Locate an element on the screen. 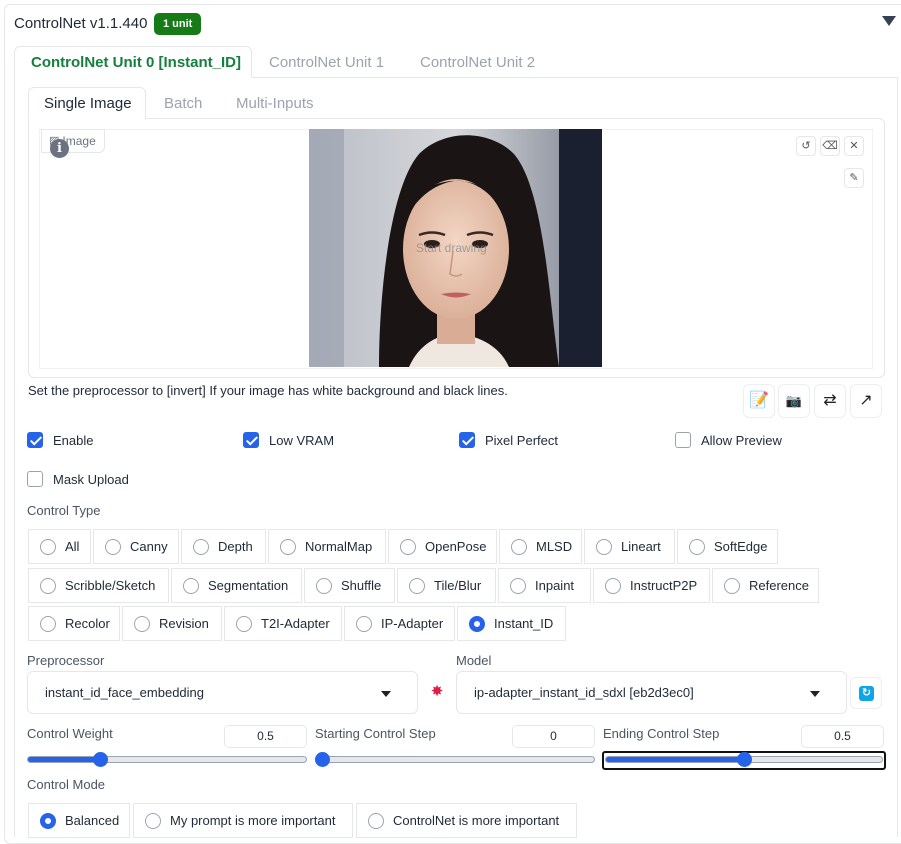  tab-unit-0-label: ControlNet Unit 0 [Instant_ID] is located at coordinates (136, 62).